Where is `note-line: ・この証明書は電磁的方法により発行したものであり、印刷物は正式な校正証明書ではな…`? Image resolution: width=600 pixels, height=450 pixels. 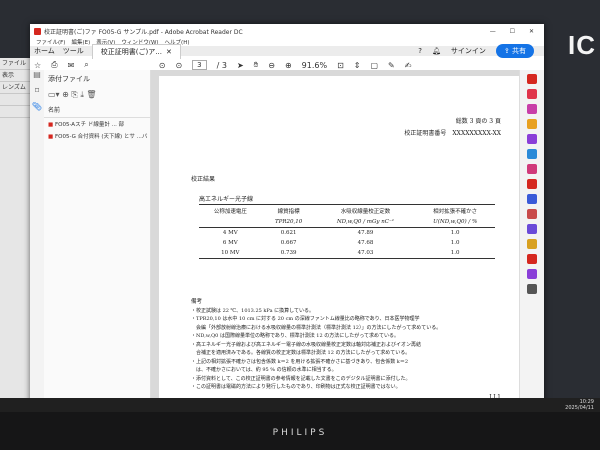 note-line: ・この証明書は電磁的方法により発行したものであり、印刷物は正式な校正証明書ではな… is located at coordinates (296, 387).